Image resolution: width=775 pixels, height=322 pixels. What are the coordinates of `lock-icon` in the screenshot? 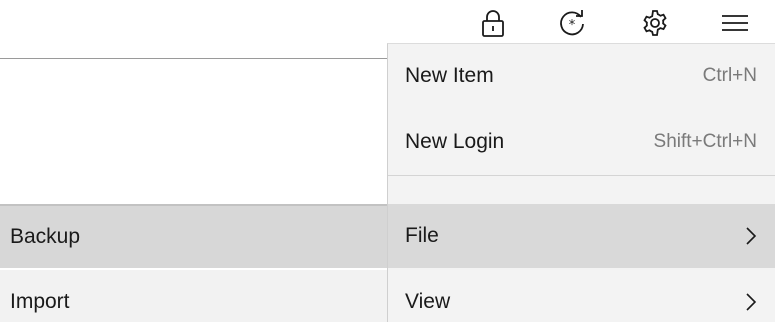 It's located at (493, 23).